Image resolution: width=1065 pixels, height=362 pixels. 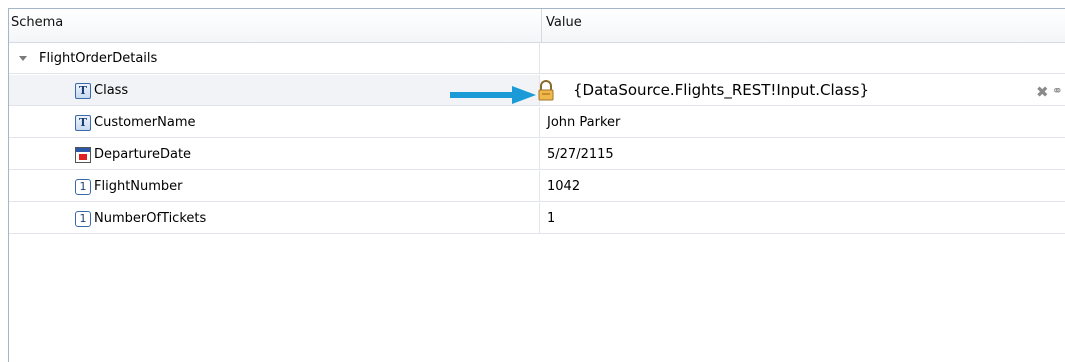 I want to click on field-name: CustomerName, so click(x=145, y=122).